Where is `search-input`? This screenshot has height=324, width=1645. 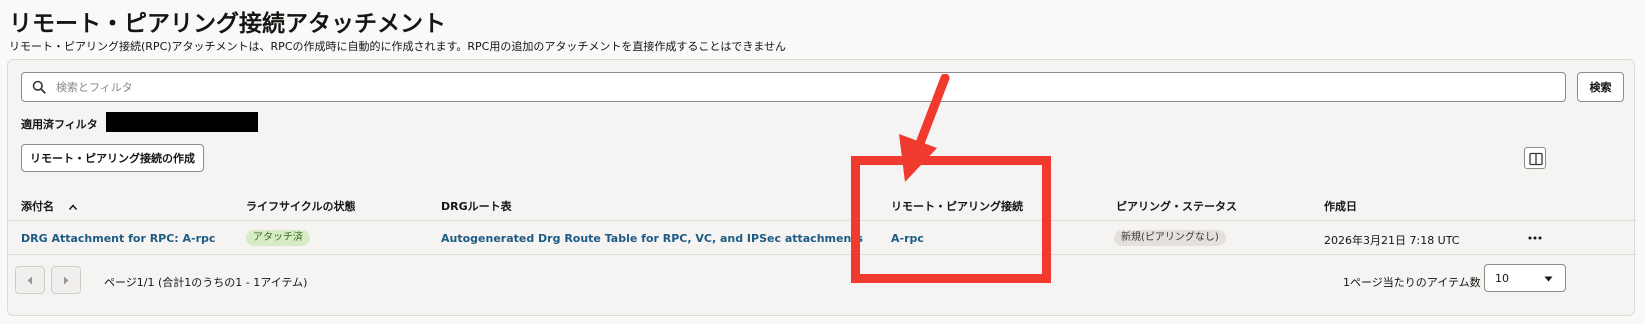 search-input is located at coordinates (796, 87).